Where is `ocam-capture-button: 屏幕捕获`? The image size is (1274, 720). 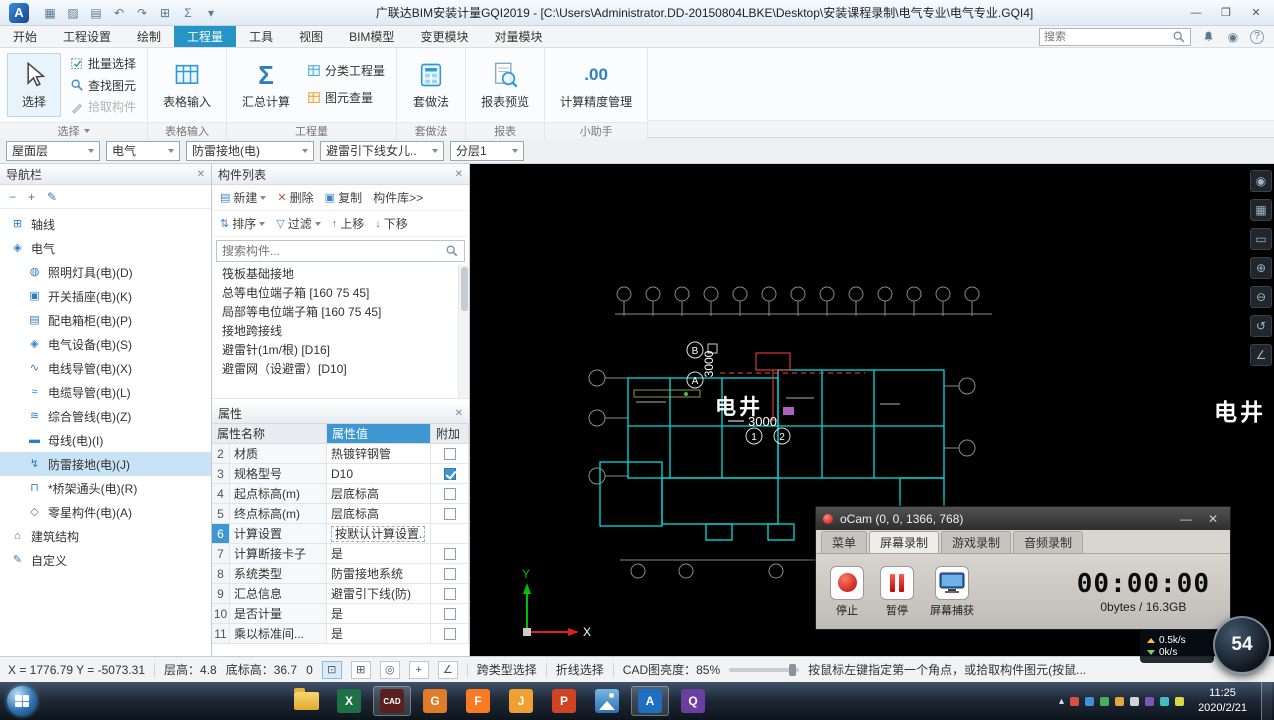 ocam-capture-button: 屏幕捕获 is located at coordinates (952, 591).